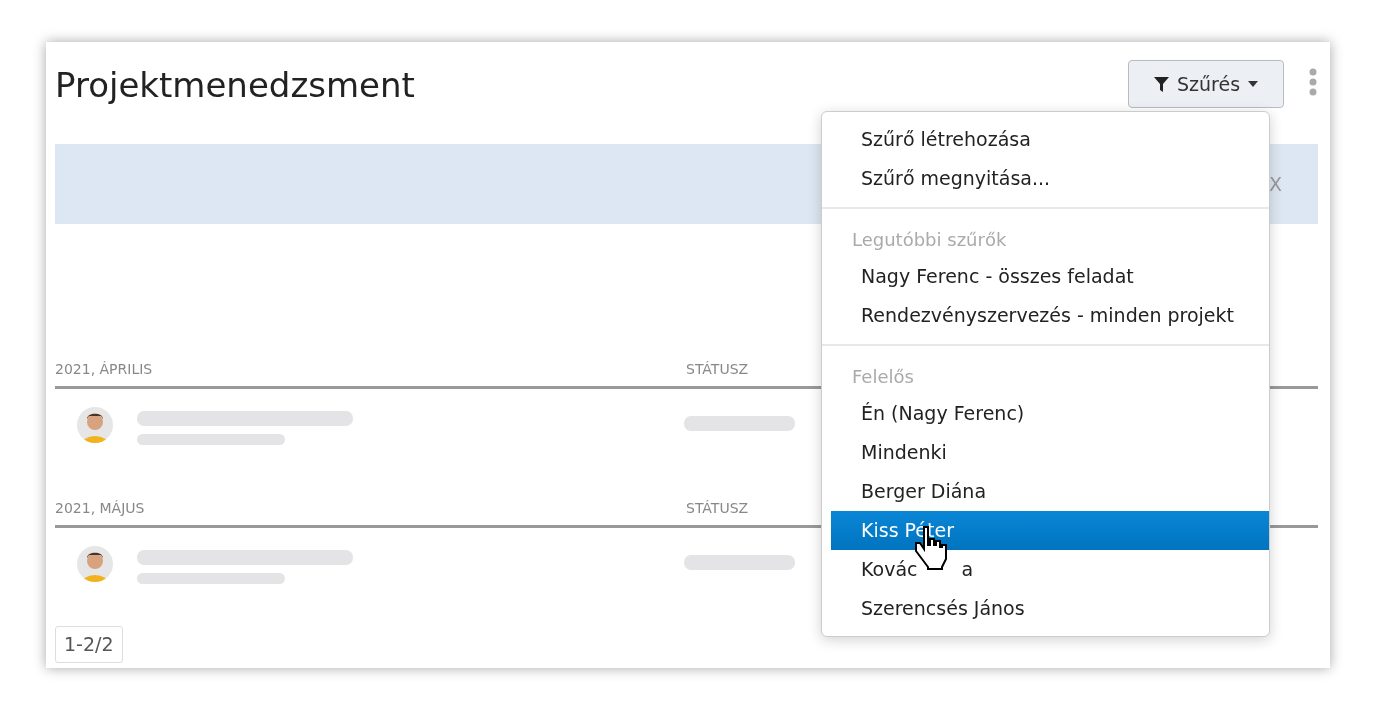  What do you see at coordinates (1313, 82) in the screenshot?
I see `more-icon` at bounding box center [1313, 82].